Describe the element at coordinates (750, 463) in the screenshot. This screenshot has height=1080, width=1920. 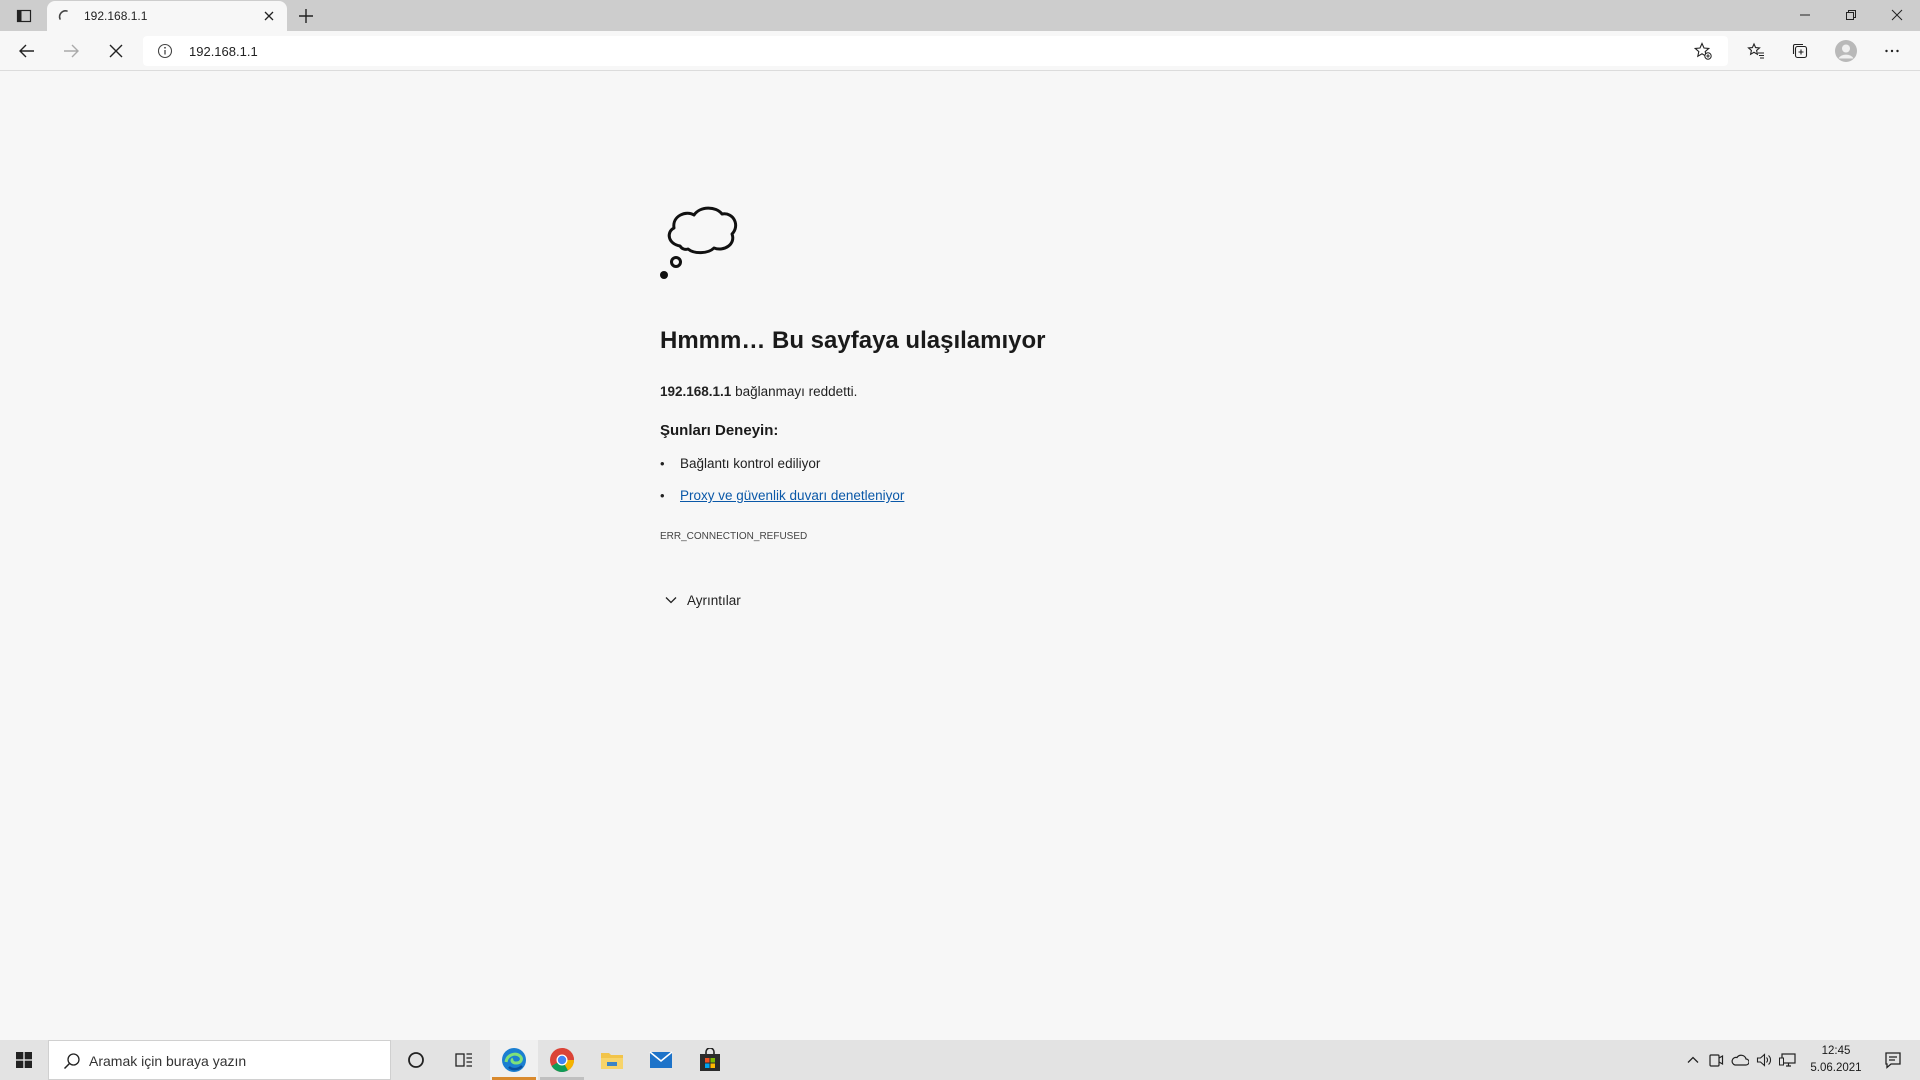
I see `suggestion-check-connection: Bağlantı kontrol ediliyor` at that location.